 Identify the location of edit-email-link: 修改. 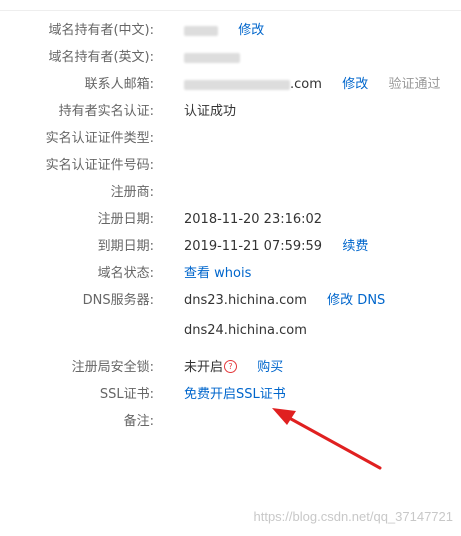
(355, 84).